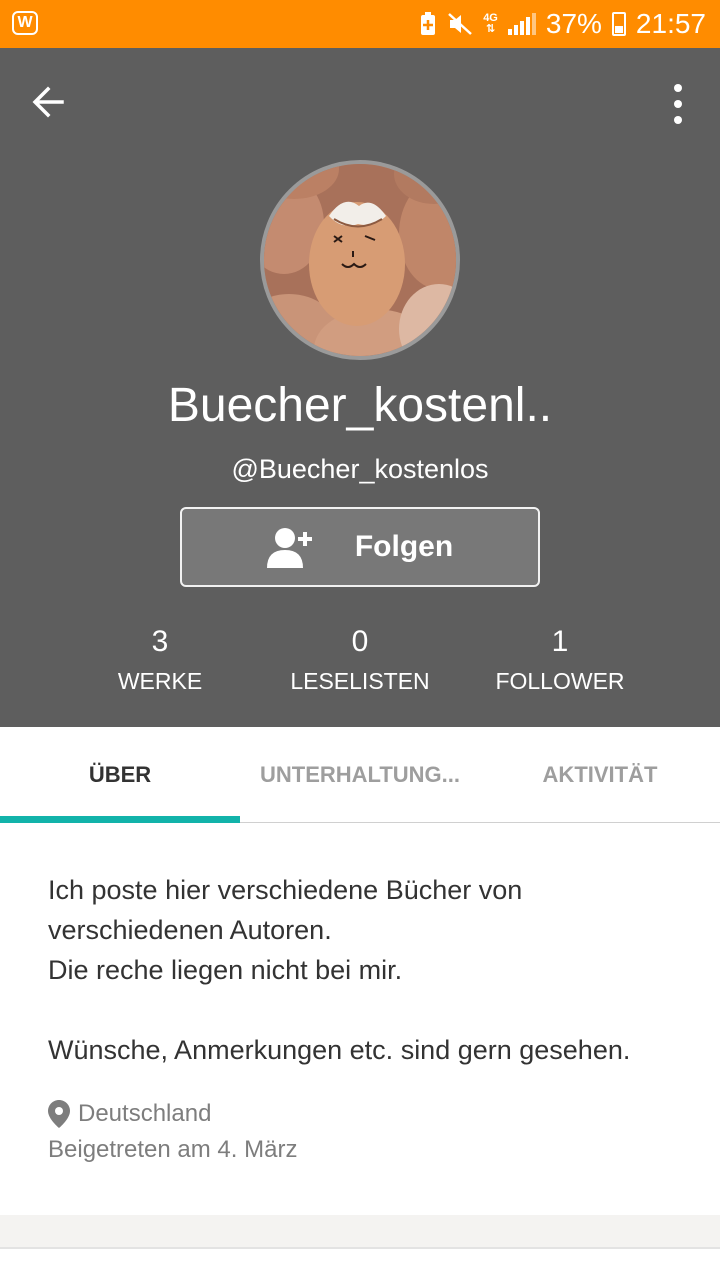 The width and height of the screenshot is (720, 1280). What do you see at coordinates (600, 774) in the screenshot?
I see `tab-activity: AKTIVITÄT` at bounding box center [600, 774].